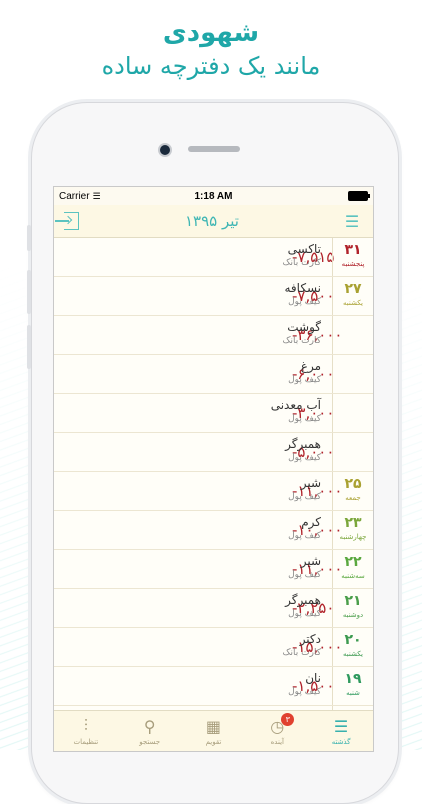 The width and height of the screenshot is (422, 804). What do you see at coordinates (213, 726) in the screenshot?
I see `calendar-icon: ▦` at bounding box center [213, 726].